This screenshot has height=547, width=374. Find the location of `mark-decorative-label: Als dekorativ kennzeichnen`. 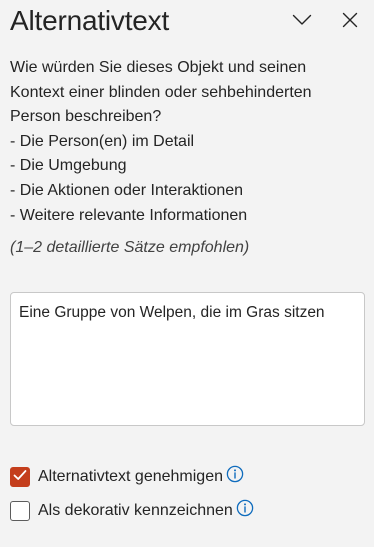

mark-decorative-label: Als dekorativ kennzeichnen is located at coordinates (135, 511).